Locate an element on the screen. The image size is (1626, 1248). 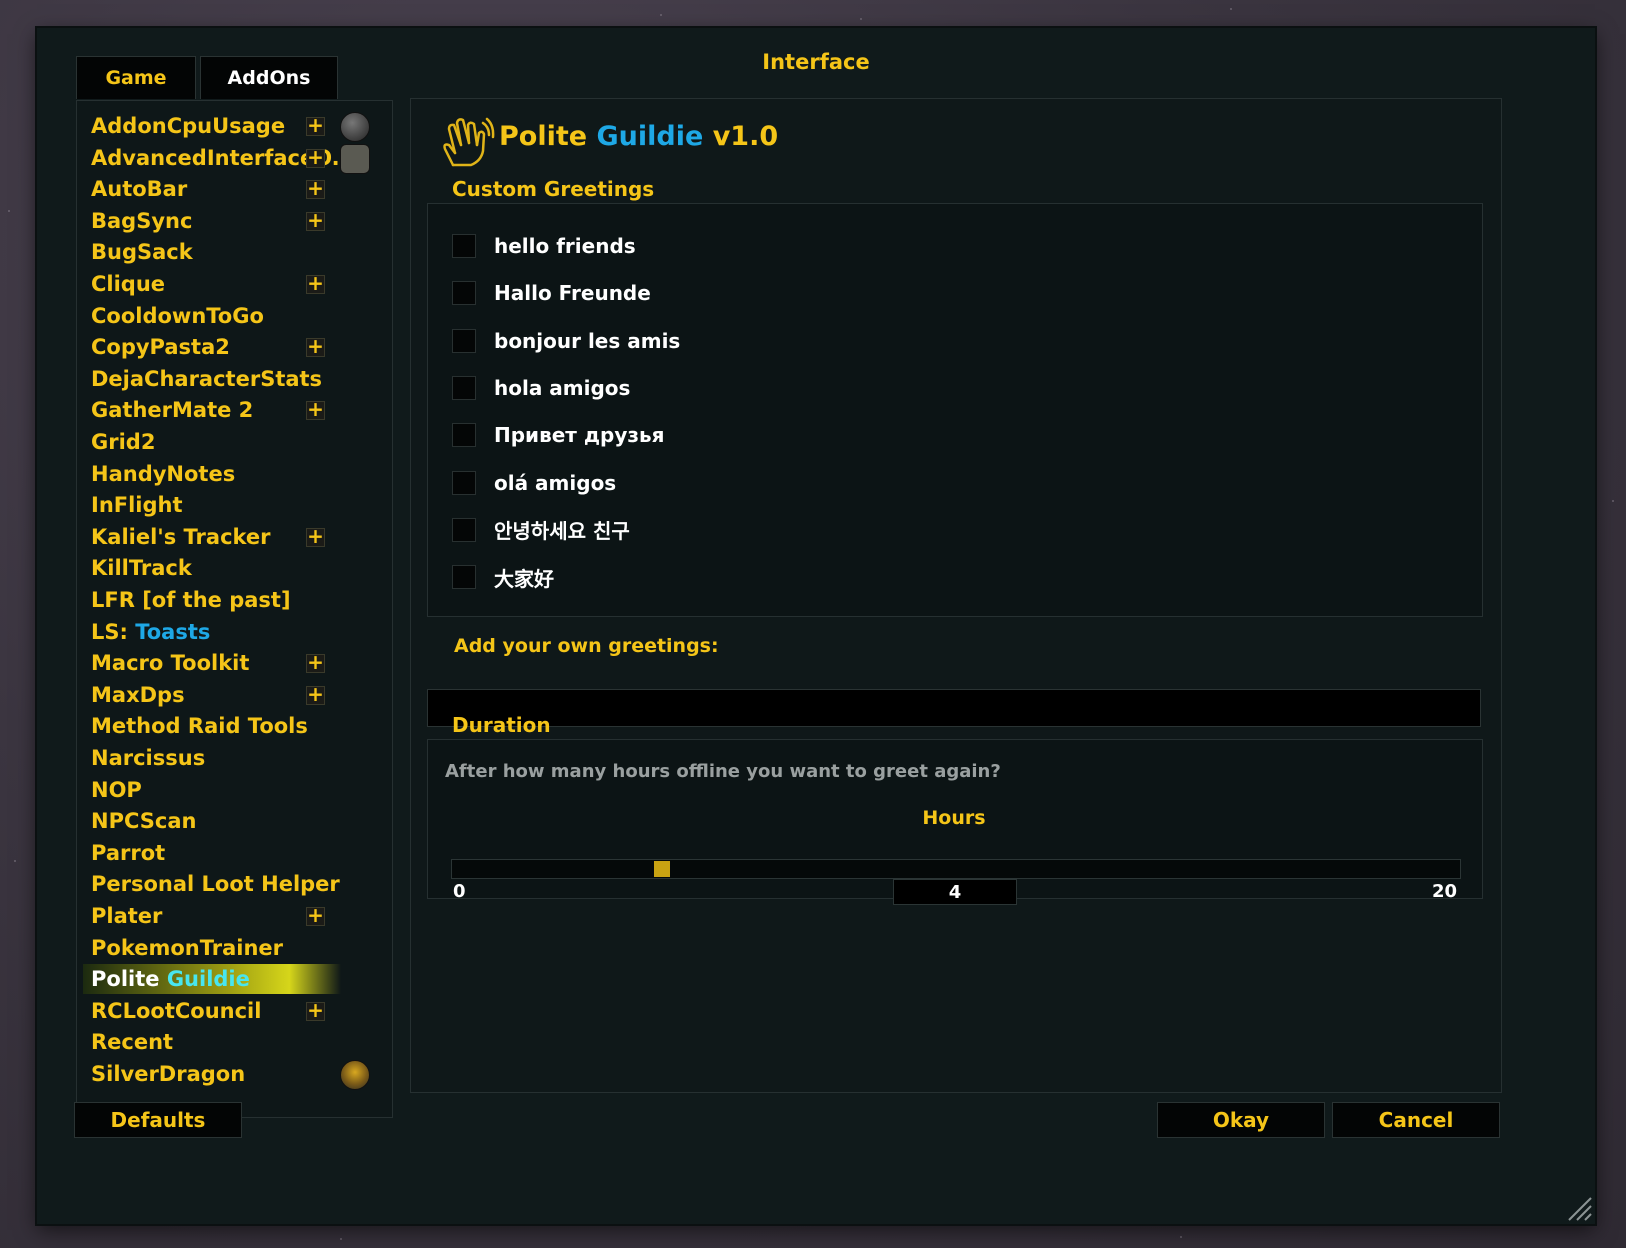
addon-item: Narcissus is located at coordinates (236, 758).